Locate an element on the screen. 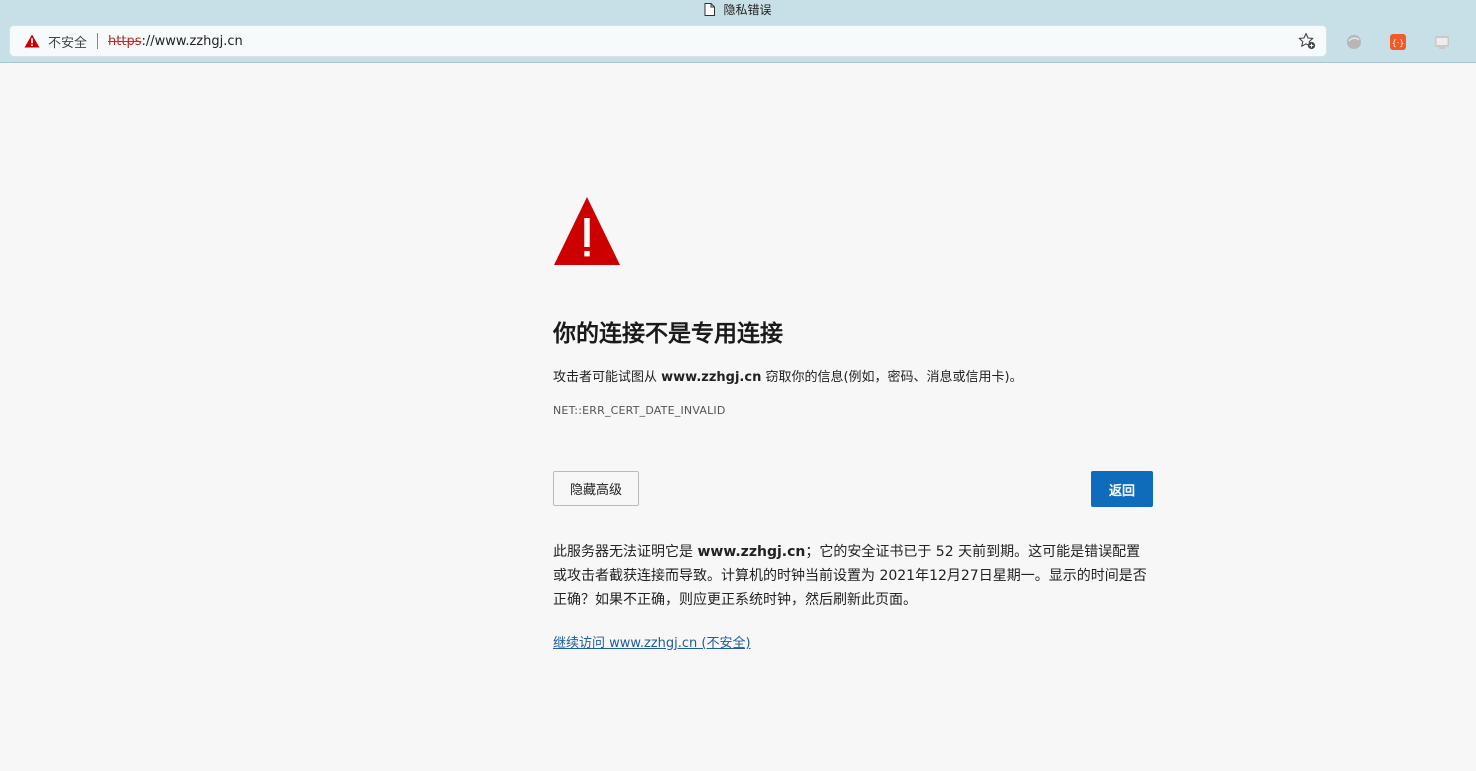 The image size is (1476, 771). back-button: 返回 is located at coordinates (1122, 489).